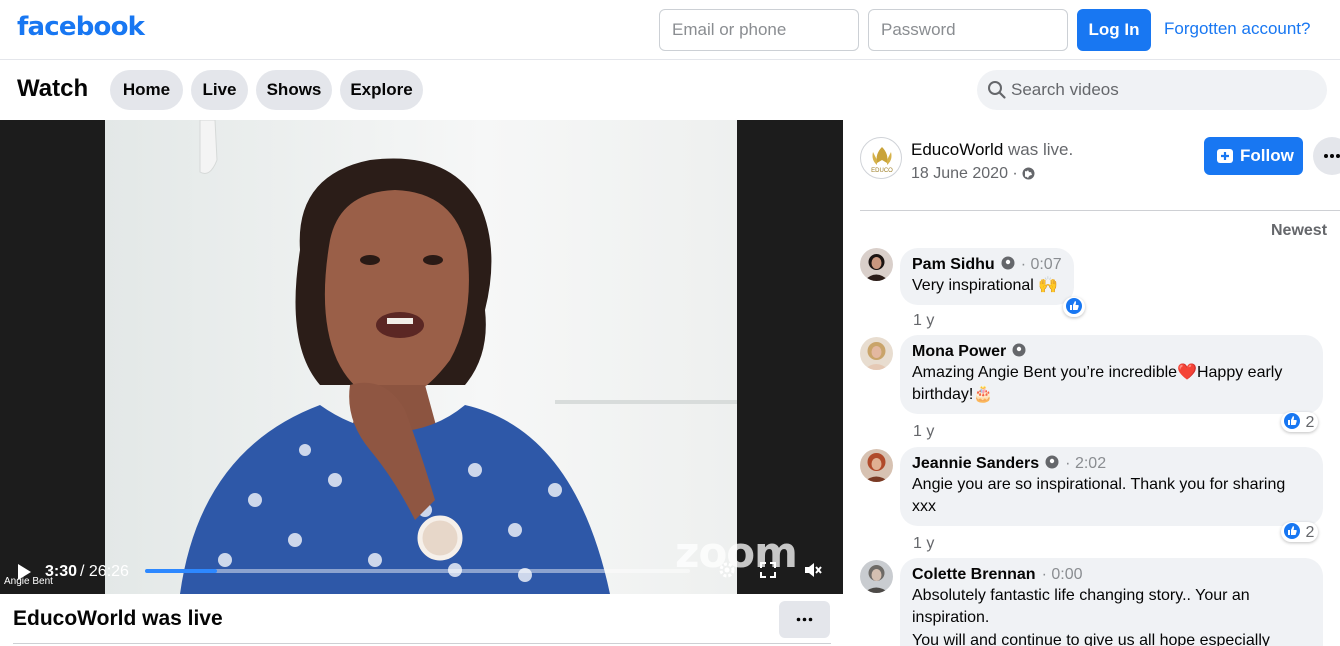 The width and height of the screenshot is (1340, 646). Describe the element at coordinates (1062, 574) in the screenshot. I see `comment-timestamp: · 0:00` at that location.